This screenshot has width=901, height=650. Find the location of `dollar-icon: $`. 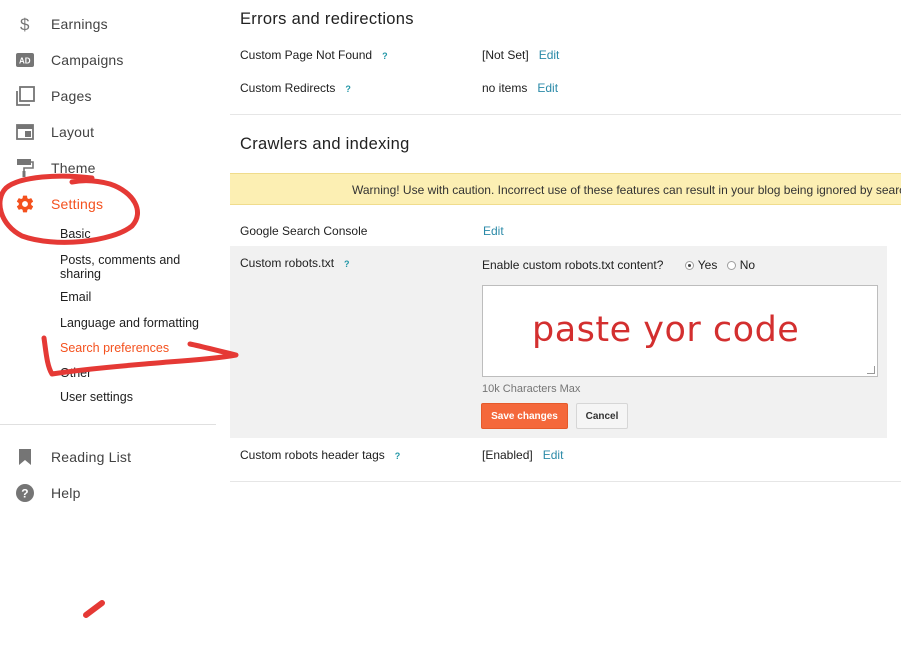

dollar-icon: $ is located at coordinates (25, 24).